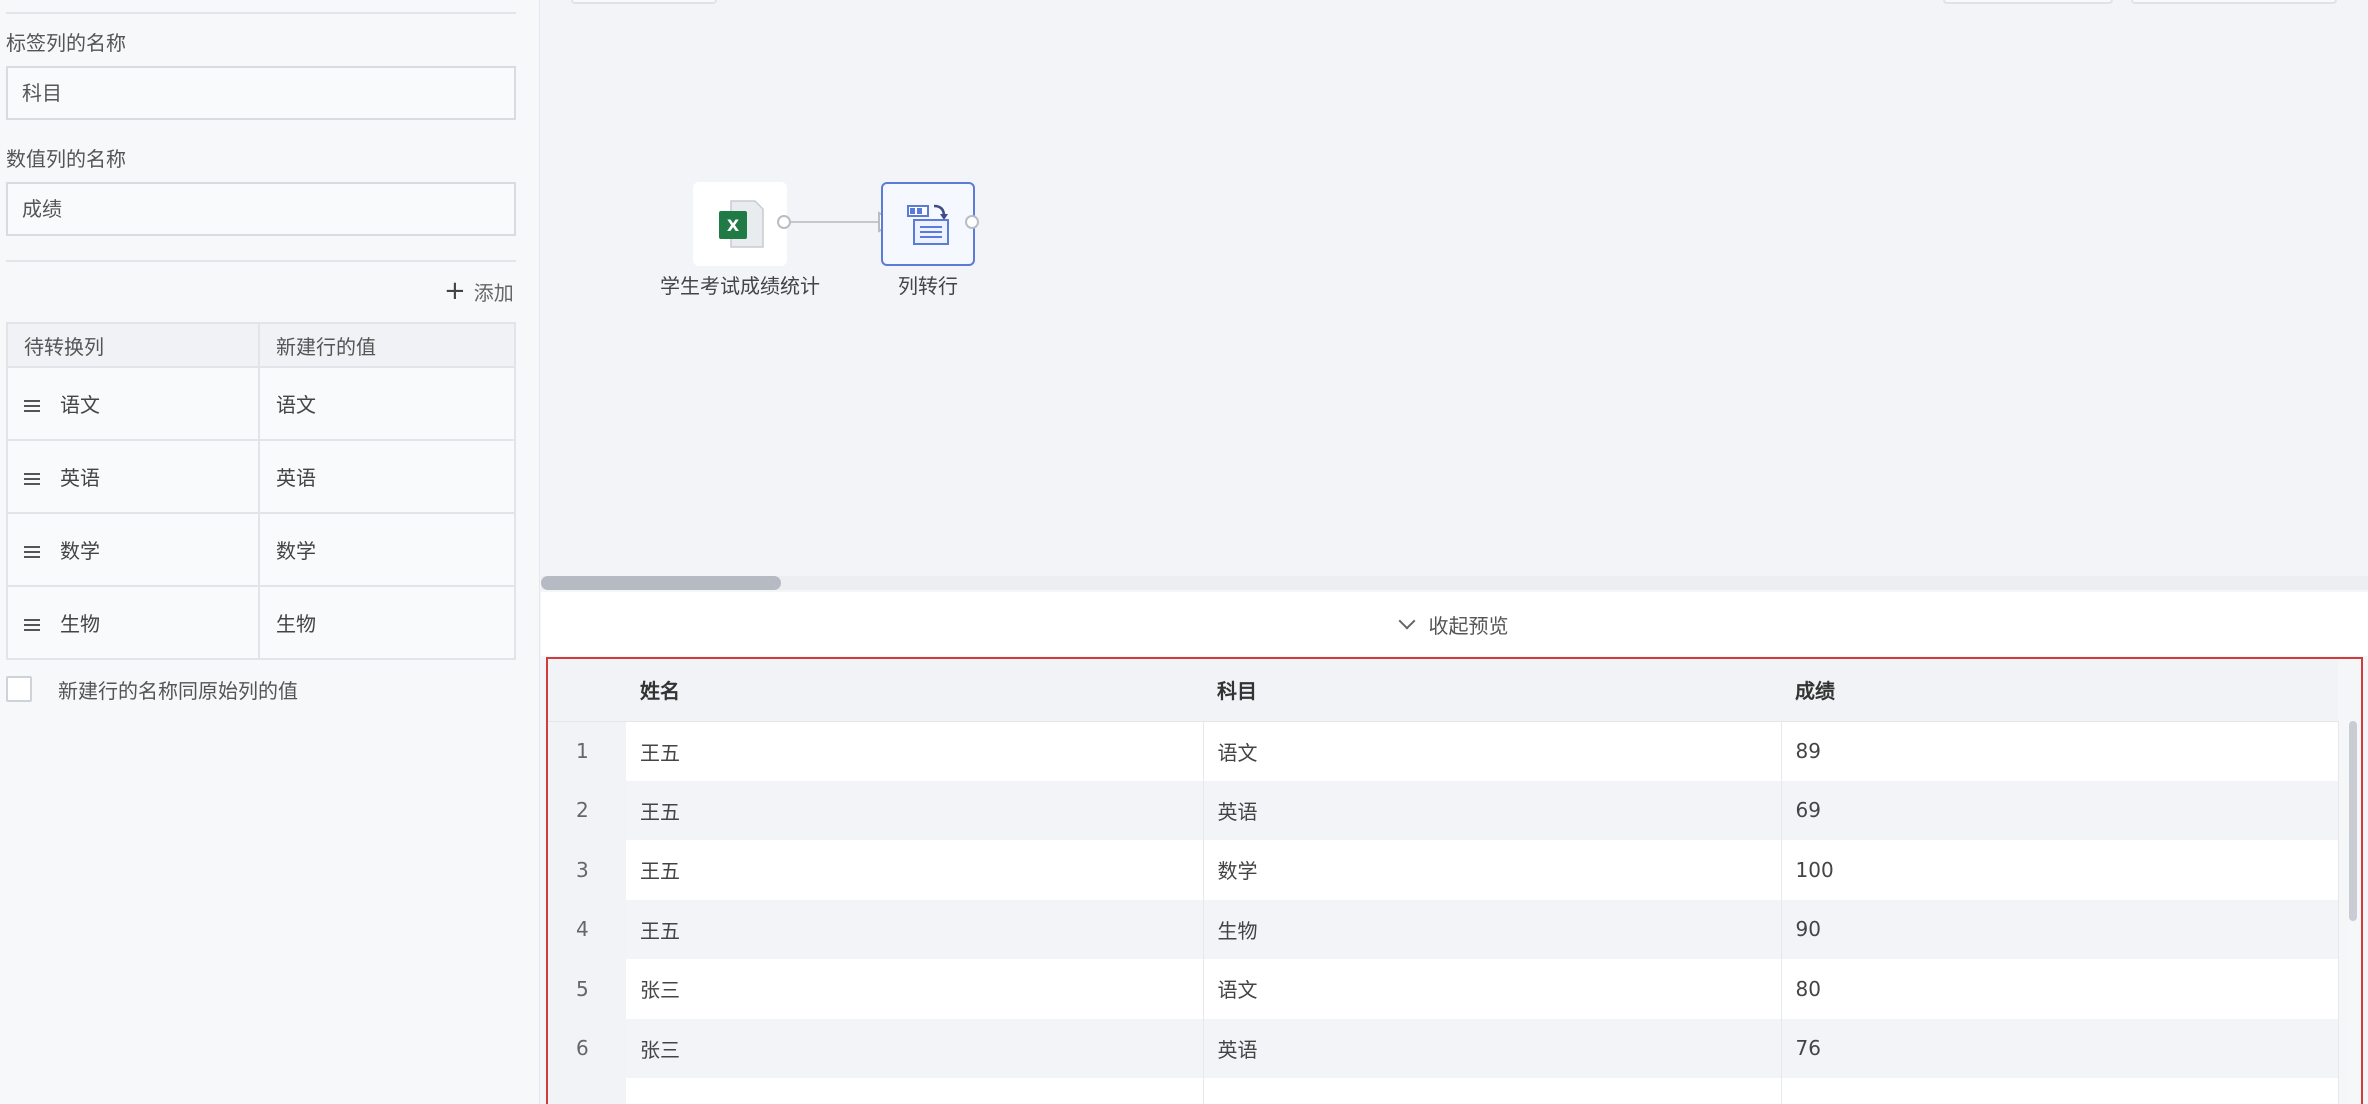 This screenshot has width=2368, height=1104. I want to click on row-index: 5, so click(587, 989).